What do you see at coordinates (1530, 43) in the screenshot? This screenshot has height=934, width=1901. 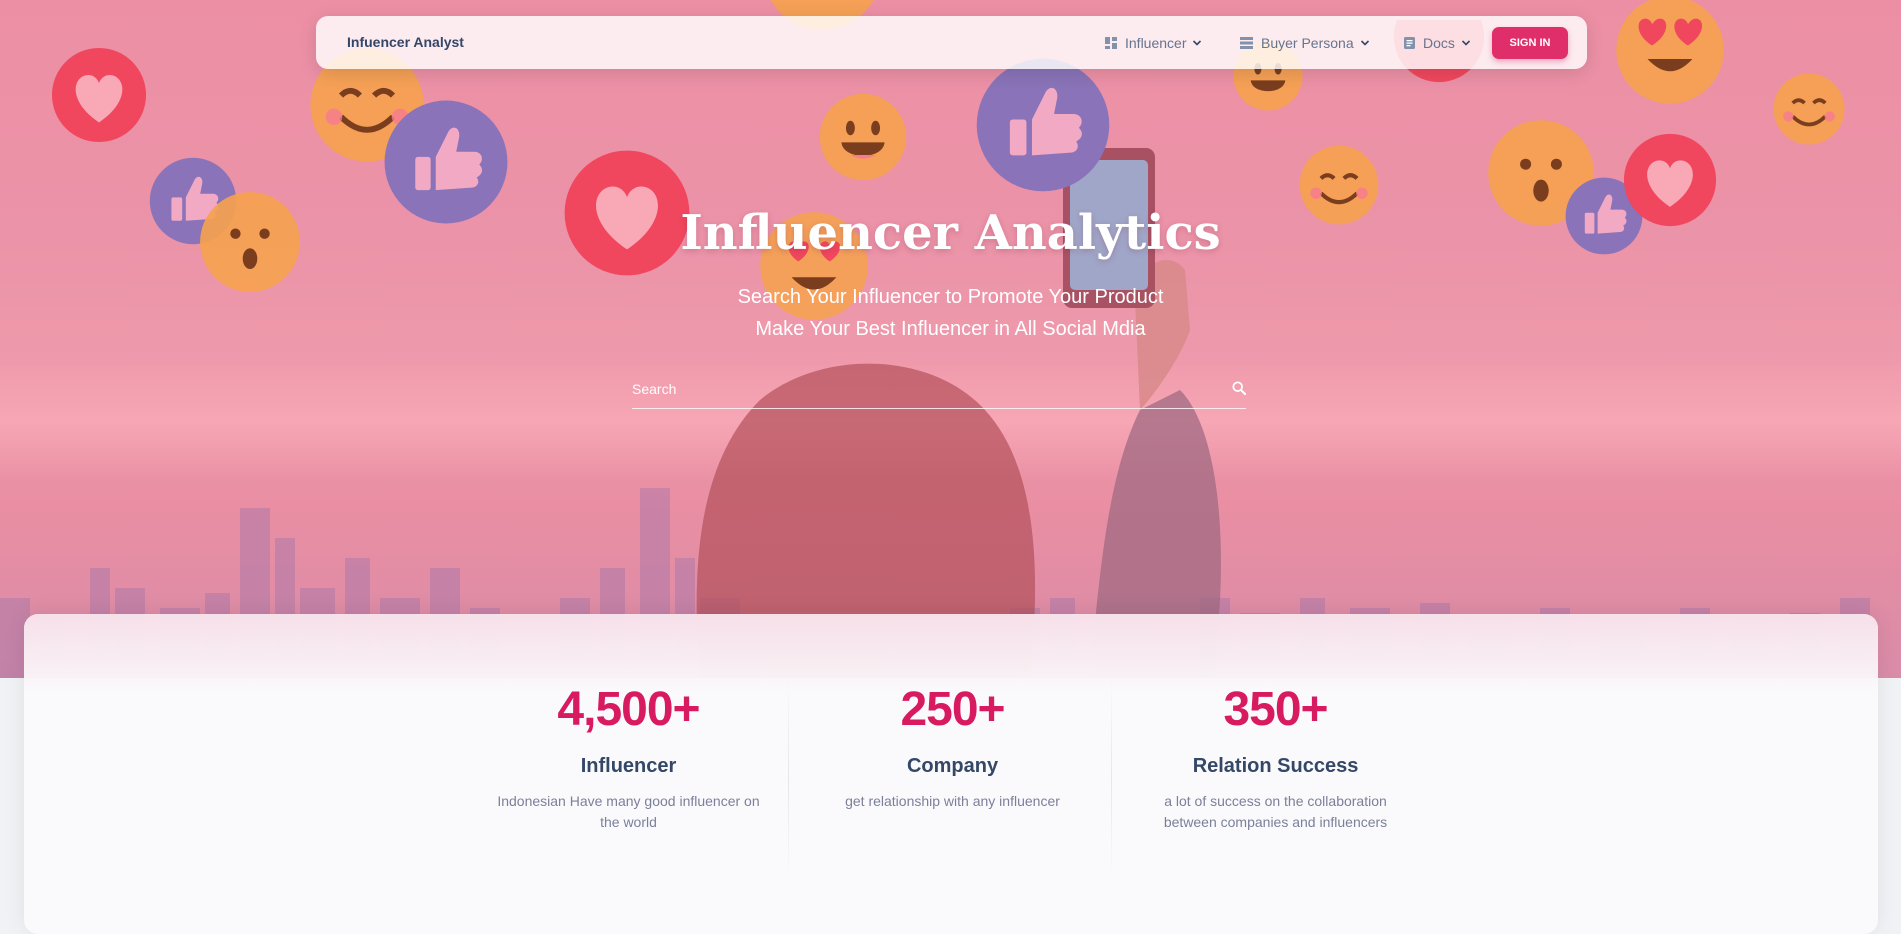 I see `sign-in-button: SIGN IN` at bounding box center [1530, 43].